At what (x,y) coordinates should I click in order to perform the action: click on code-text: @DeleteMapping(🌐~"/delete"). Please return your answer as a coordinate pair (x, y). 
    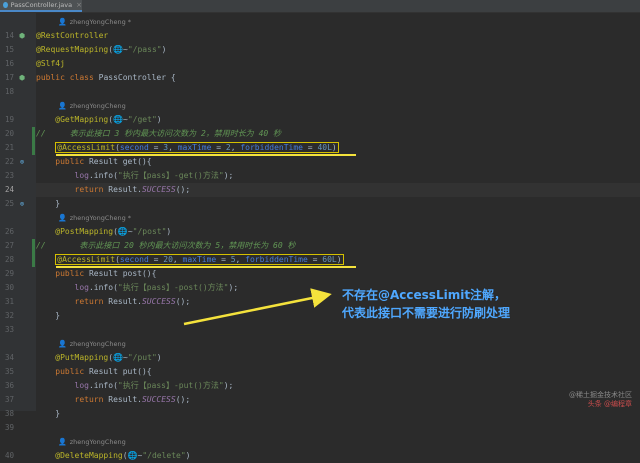
    Looking at the image, I should click on (113, 456).